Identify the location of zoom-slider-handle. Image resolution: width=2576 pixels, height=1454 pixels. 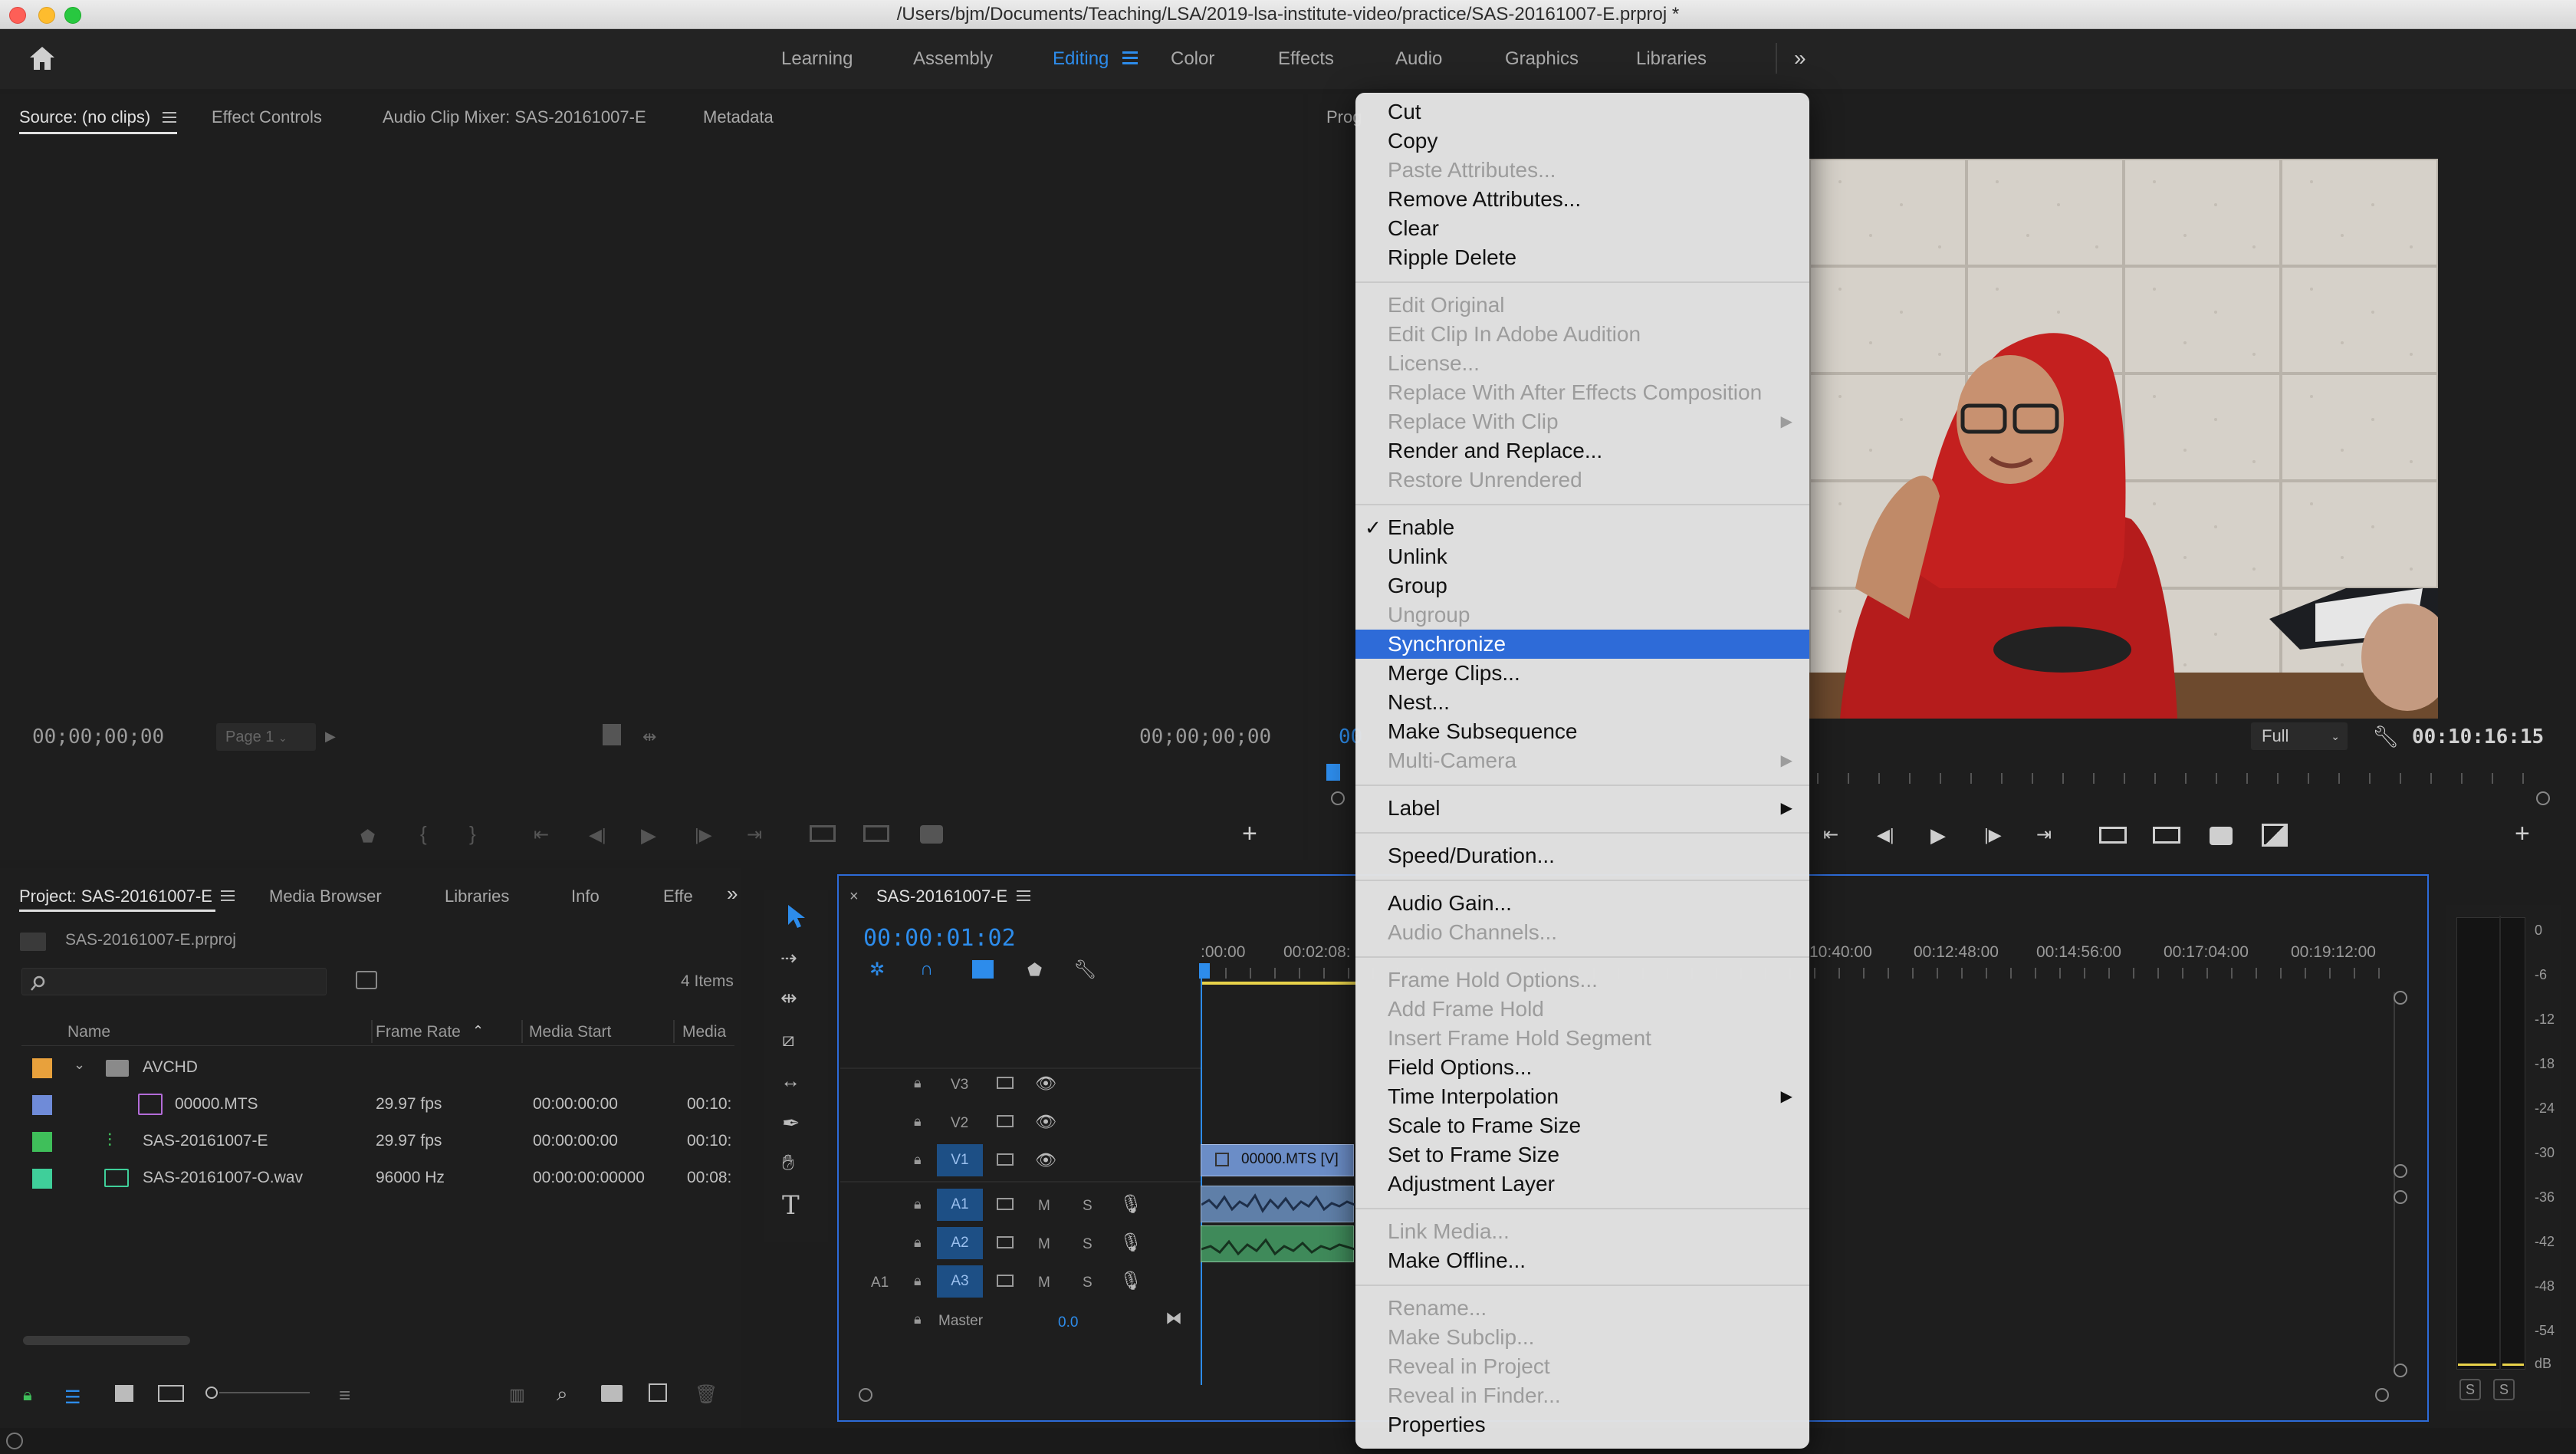
(212, 1393).